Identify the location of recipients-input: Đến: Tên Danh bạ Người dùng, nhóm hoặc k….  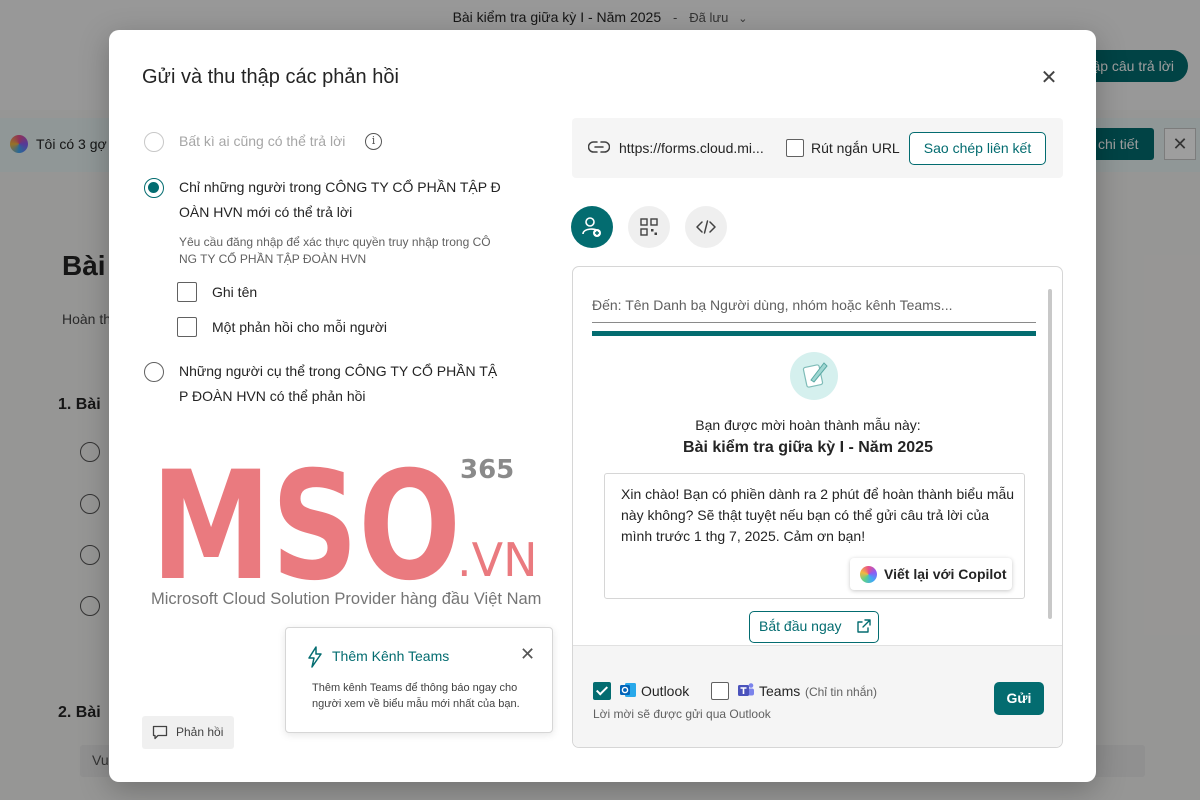
(814, 310).